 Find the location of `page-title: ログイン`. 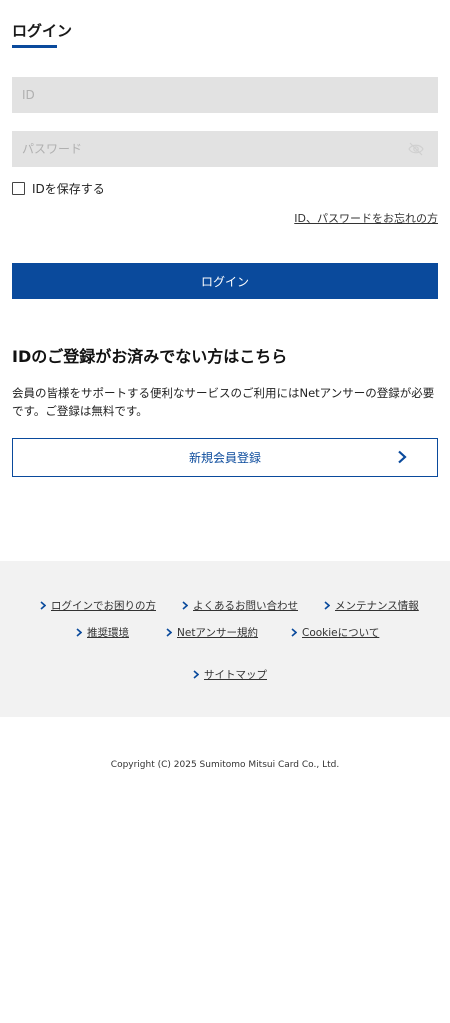

page-title: ログイン is located at coordinates (42, 31).